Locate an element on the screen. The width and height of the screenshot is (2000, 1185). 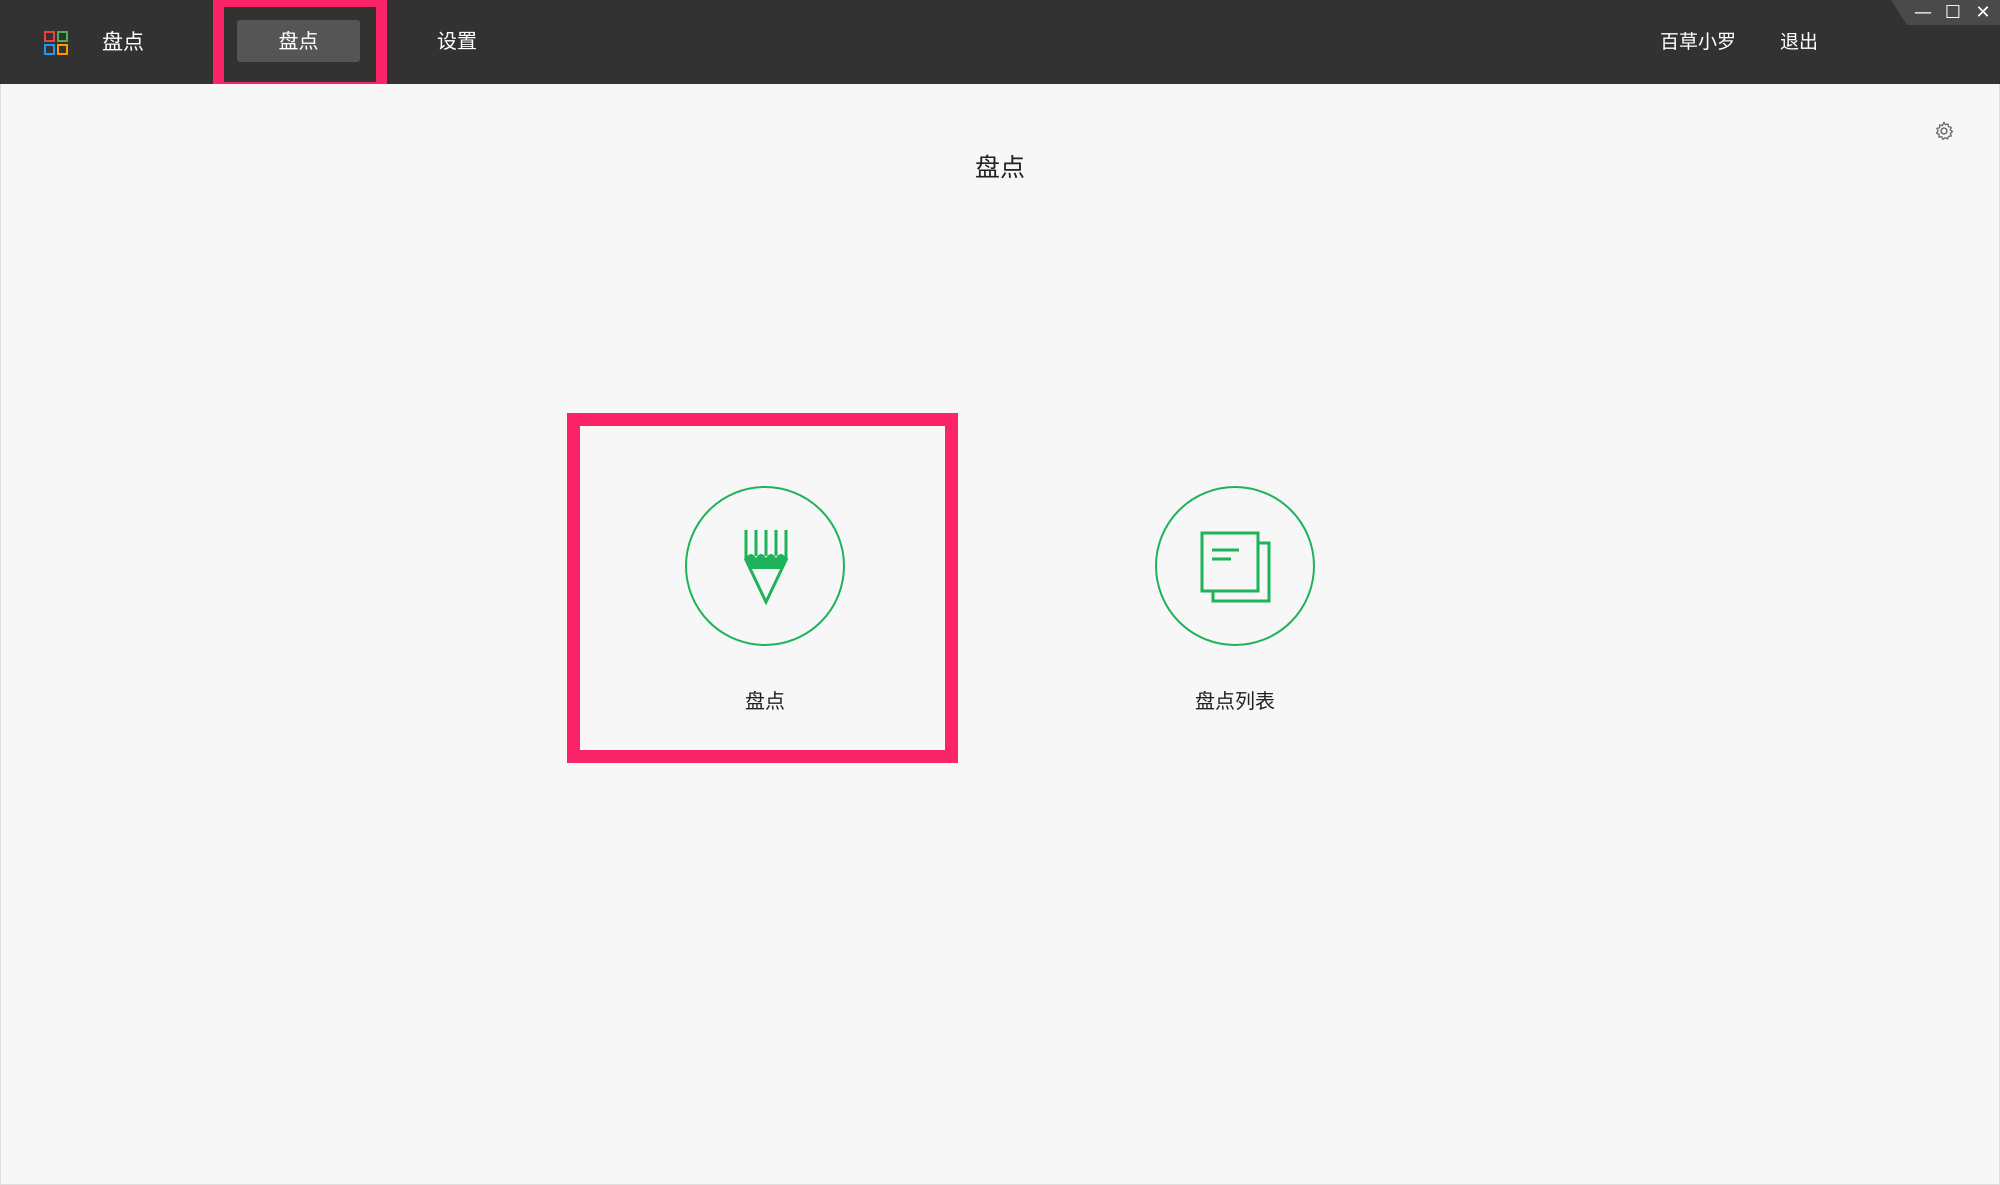
maximize-button: ☐ is located at coordinates (1953, 13).